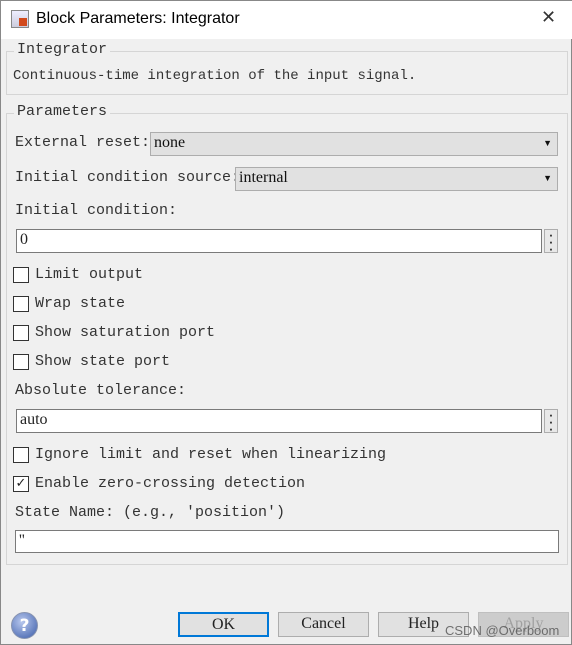 This screenshot has width=572, height=645. I want to click on state-name-label: State Name: (e.g., 'position'), so click(150, 512).